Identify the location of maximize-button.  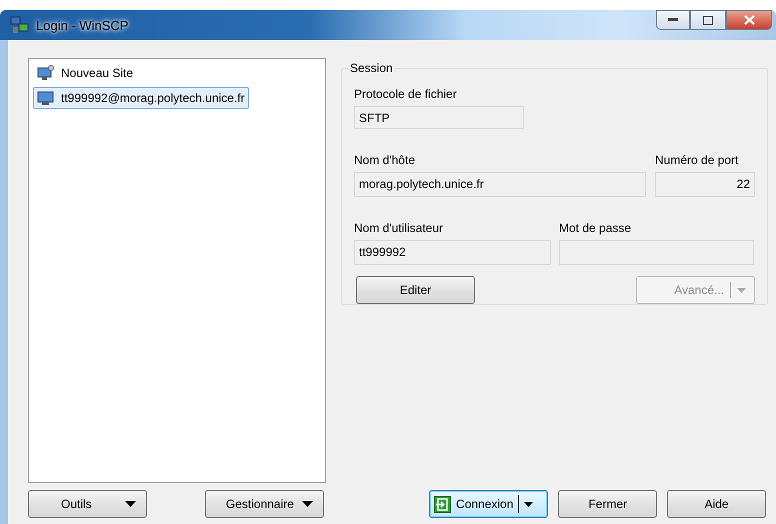
(708, 20).